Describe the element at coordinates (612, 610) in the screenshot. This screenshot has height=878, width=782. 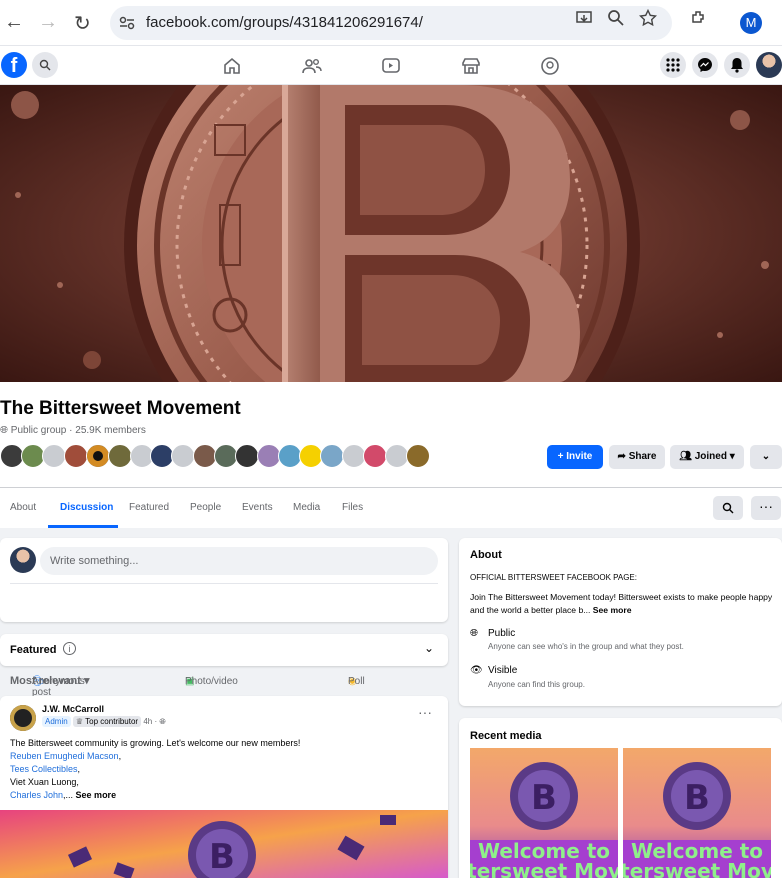
I see `about-see-more-link: See more` at that location.